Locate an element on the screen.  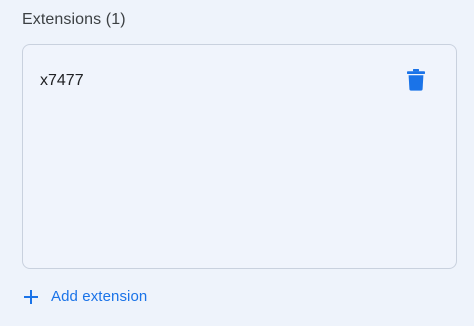
plus-icon is located at coordinates (31, 297).